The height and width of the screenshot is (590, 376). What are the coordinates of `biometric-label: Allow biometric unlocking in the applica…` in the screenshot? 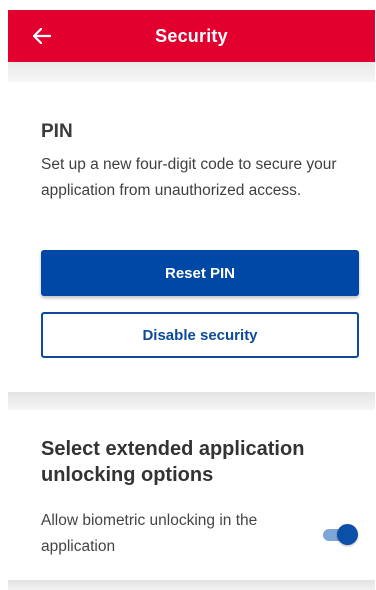 It's located at (149, 533).